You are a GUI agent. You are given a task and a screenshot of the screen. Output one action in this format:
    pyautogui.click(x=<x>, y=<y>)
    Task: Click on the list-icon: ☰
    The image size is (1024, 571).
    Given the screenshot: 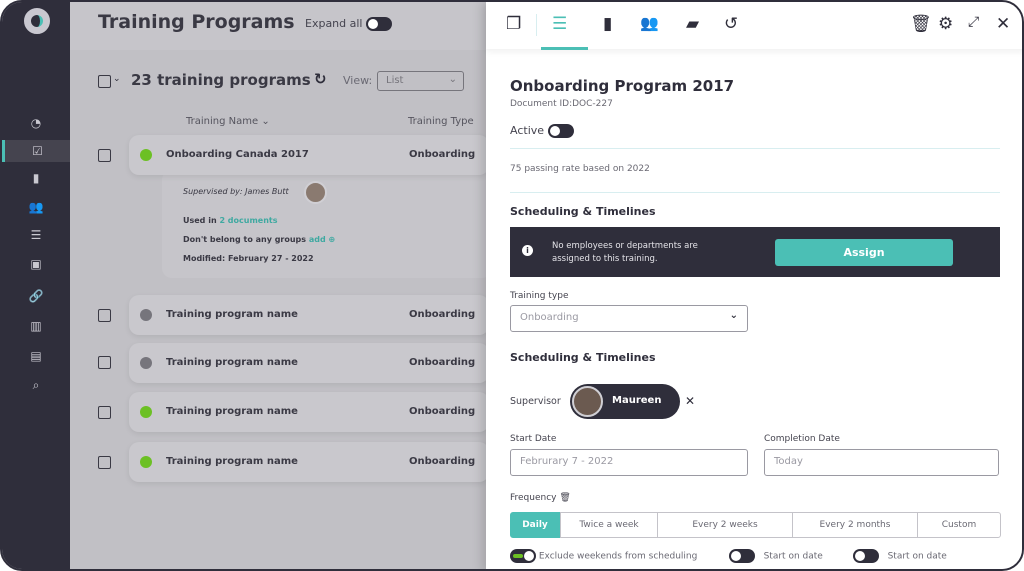 What is the action you would take?
    pyautogui.click(x=36, y=235)
    